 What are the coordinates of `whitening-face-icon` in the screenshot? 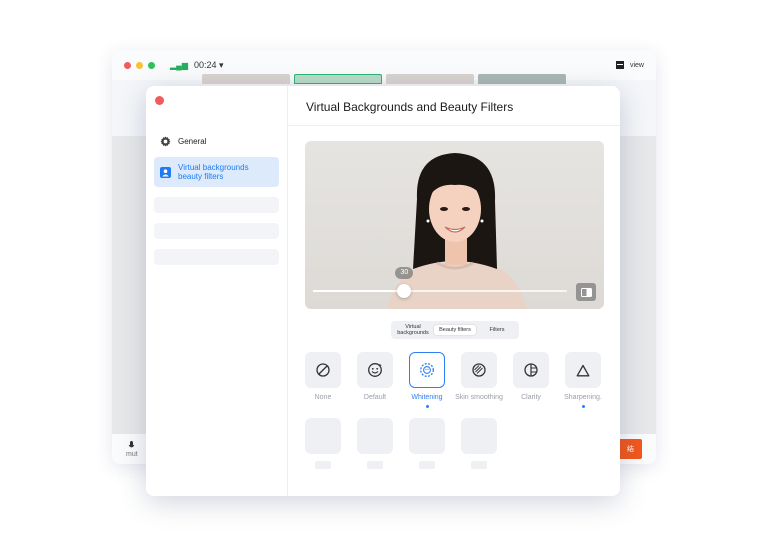 It's located at (427, 370).